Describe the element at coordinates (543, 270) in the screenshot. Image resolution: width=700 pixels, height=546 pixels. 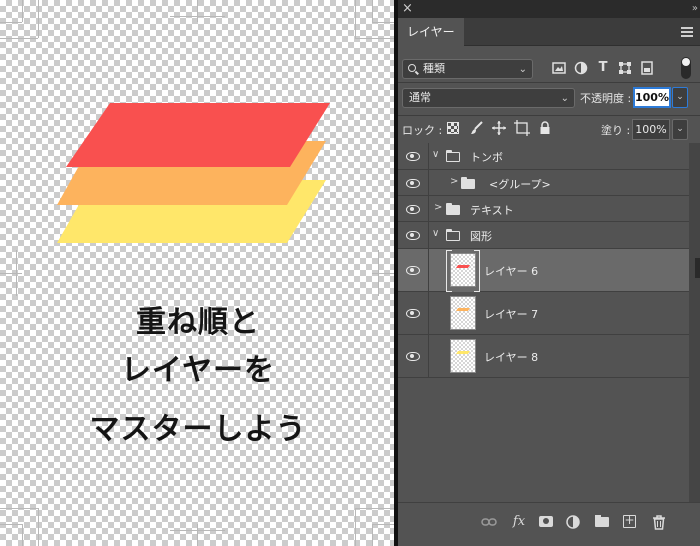
I see `layer-row-6: レイヤー 6` at that location.